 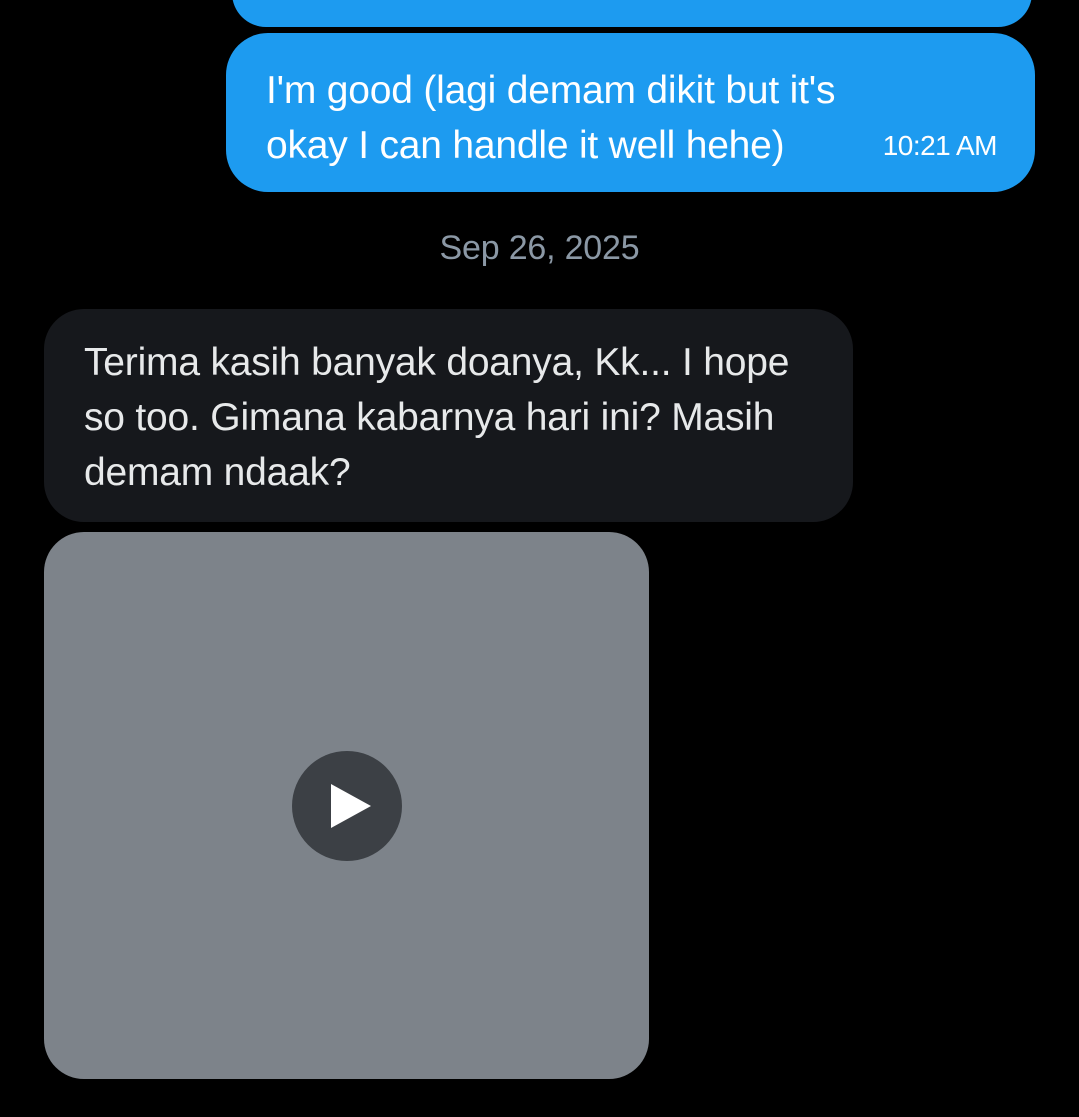 I want to click on message-timestamp: 10:21 AM, so click(x=940, y=145).